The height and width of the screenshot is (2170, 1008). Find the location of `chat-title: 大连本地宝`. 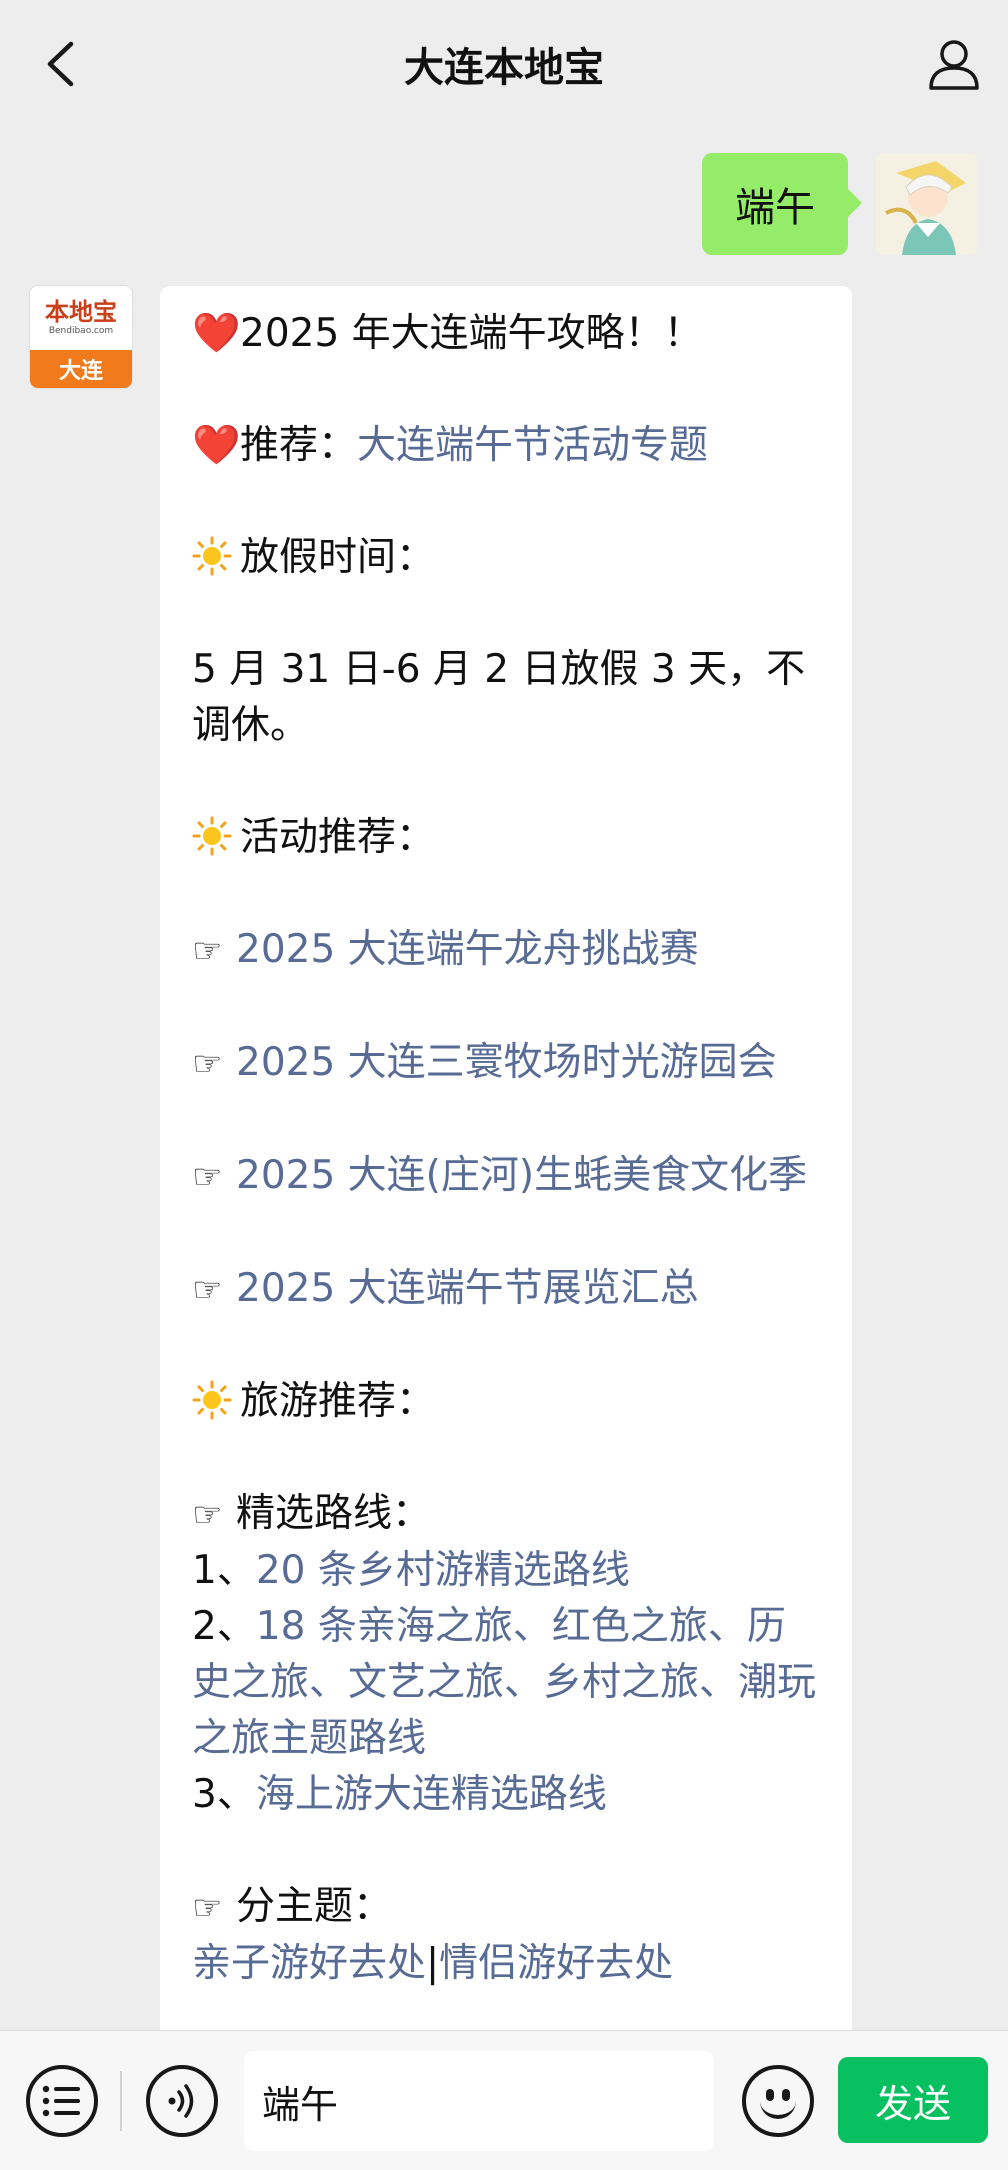

chat-title: 大连本地宝 is located at coordinates (504, 68).